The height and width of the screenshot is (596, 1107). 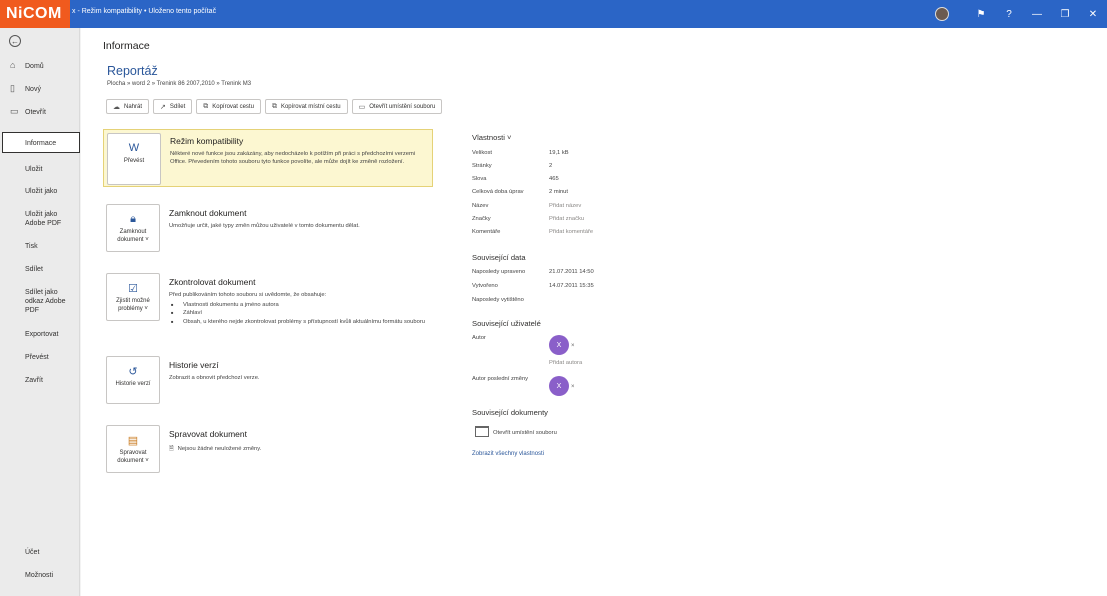 I want to click on back-arrow-icon: ←, so click(x=15, y=41).